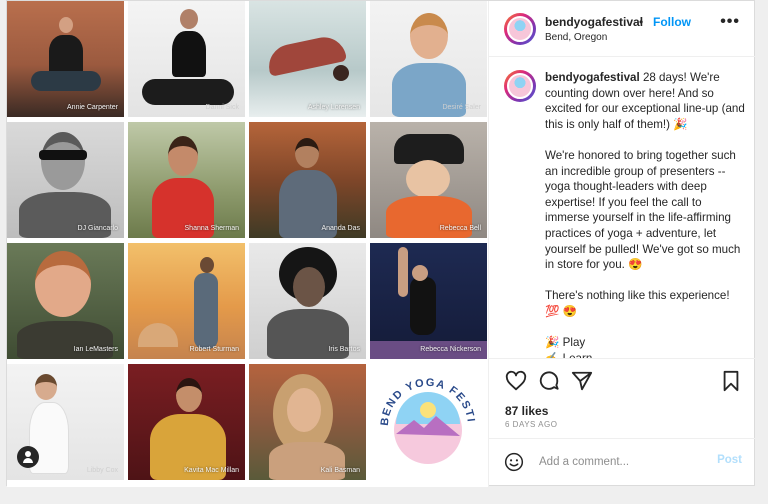 This screenshot has height=504, width=768. I want to click on comment-box: Post, so click(622, 462).